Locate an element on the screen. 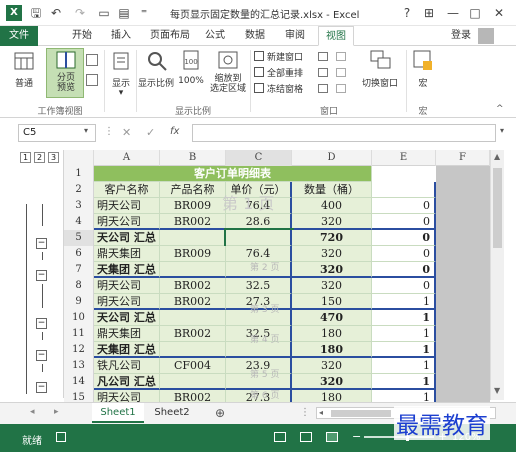 The width and height of the screenshot is (516, 452). cell-b12 is located at coordinates (193, 350).